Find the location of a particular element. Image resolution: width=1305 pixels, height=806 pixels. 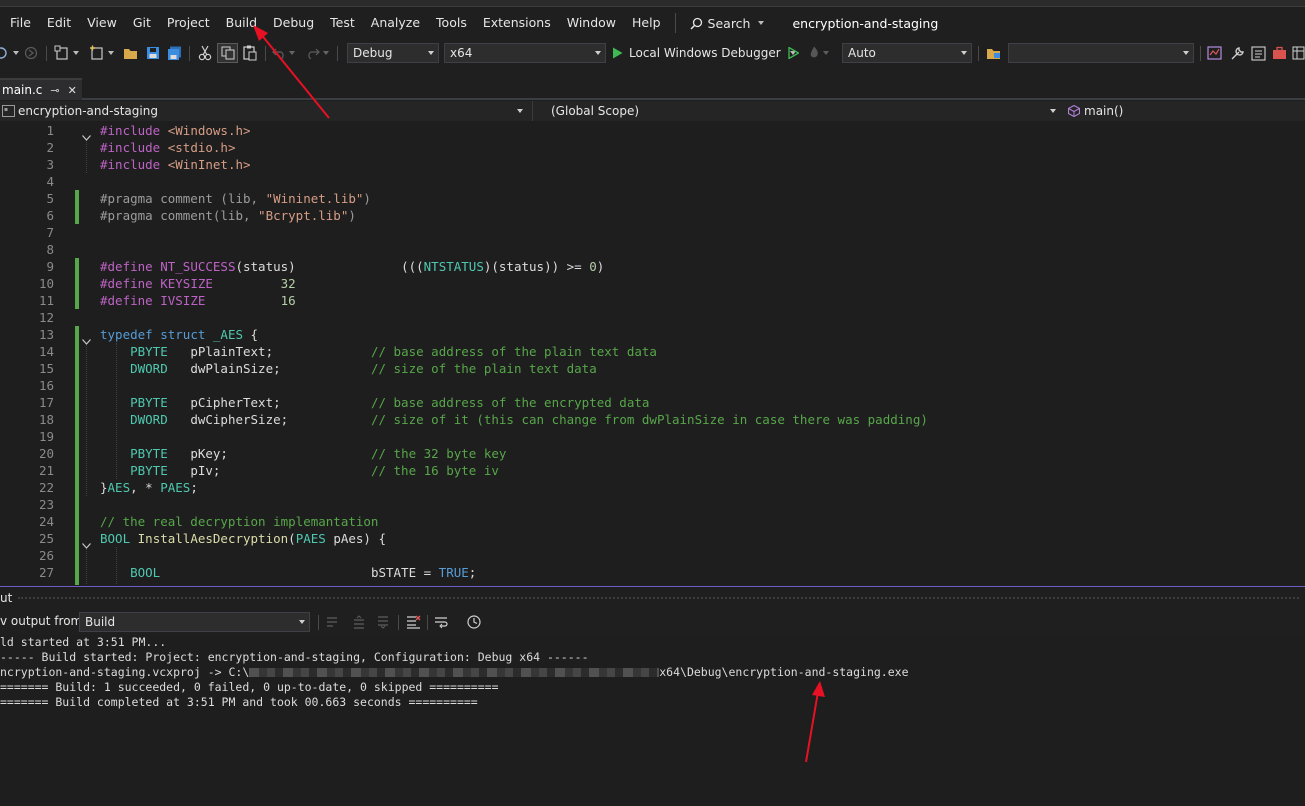

menu-separator is located at coordinates (675, 23).